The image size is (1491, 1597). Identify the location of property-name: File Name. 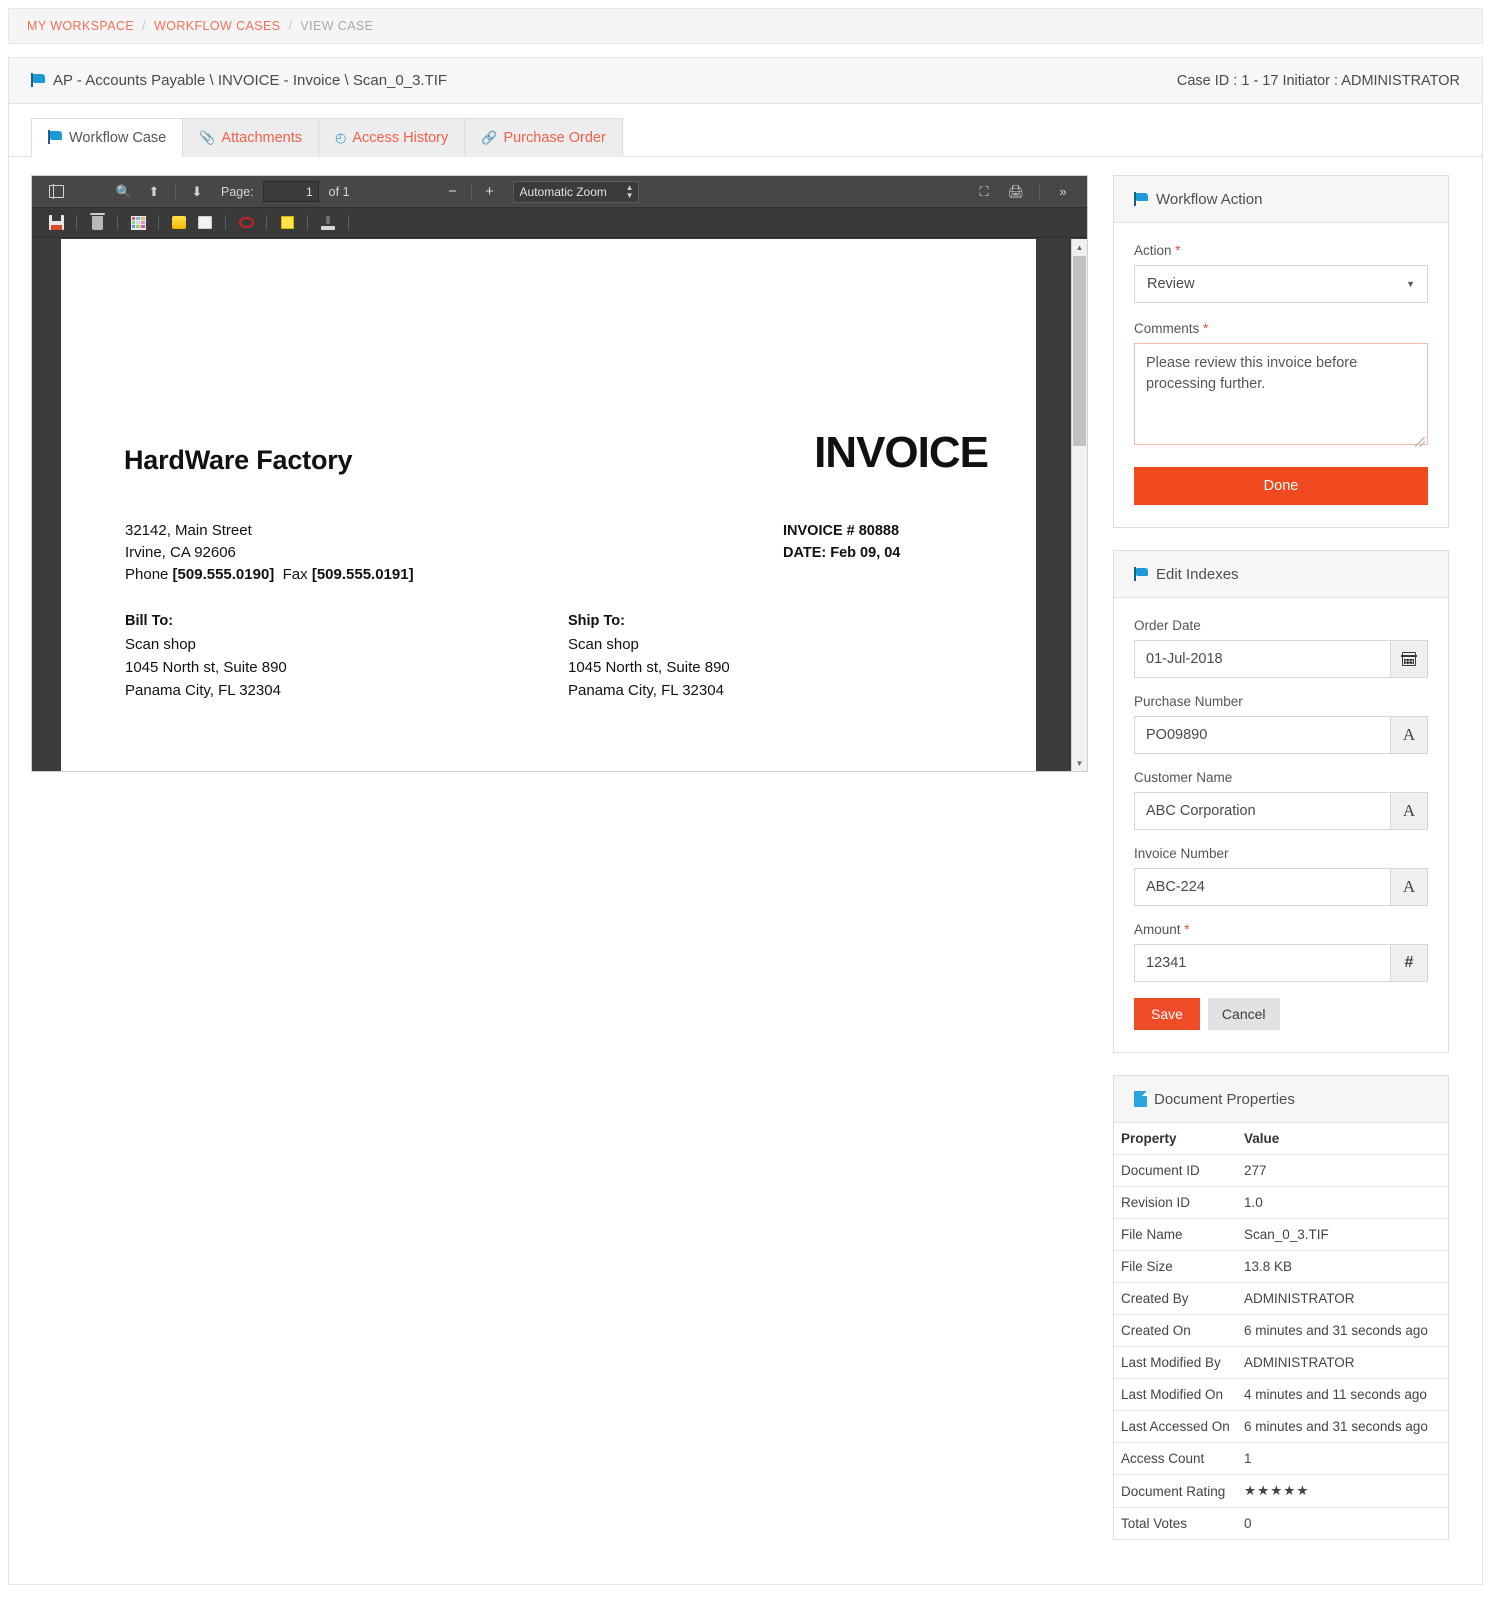
(1176, 1234).